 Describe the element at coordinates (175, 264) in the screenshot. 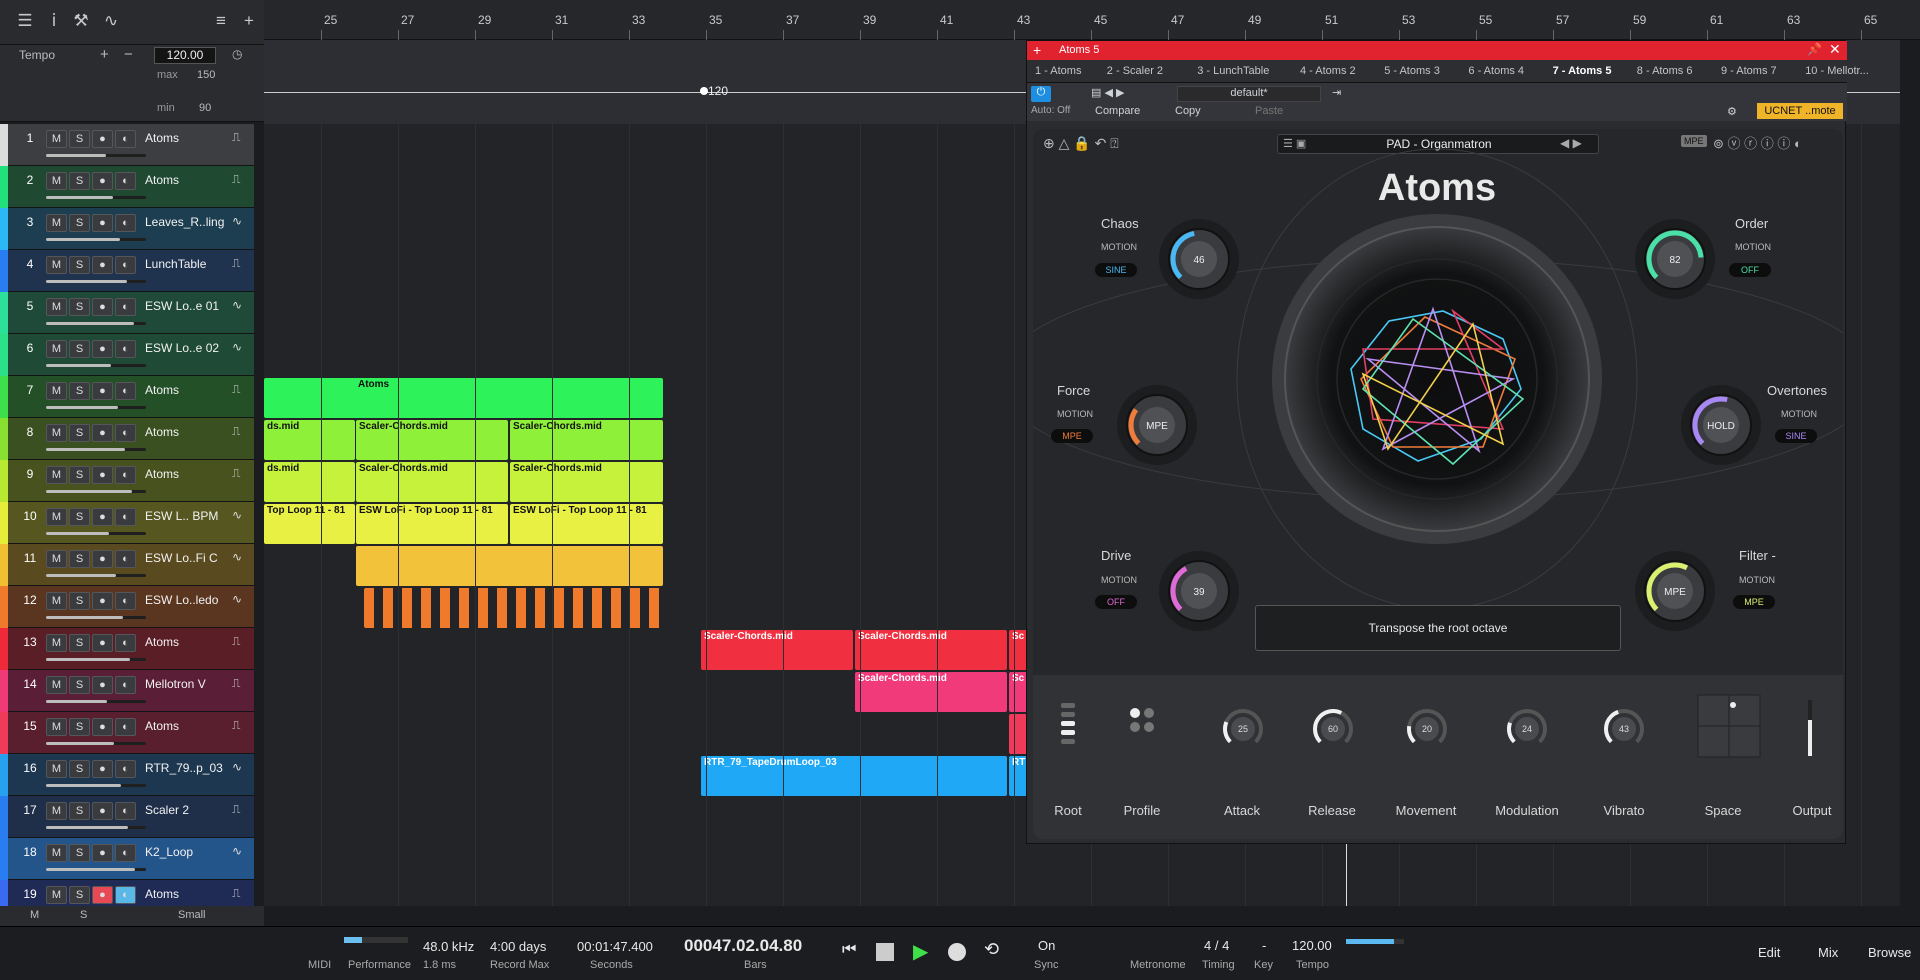

I see `track-name: LunchTable` at that location.